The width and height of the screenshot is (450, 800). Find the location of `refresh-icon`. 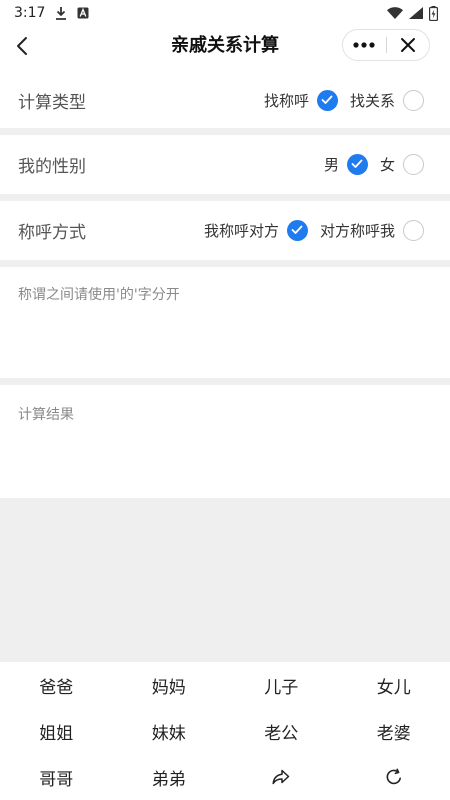

refresh-icon is located at coordinates (393, 776).